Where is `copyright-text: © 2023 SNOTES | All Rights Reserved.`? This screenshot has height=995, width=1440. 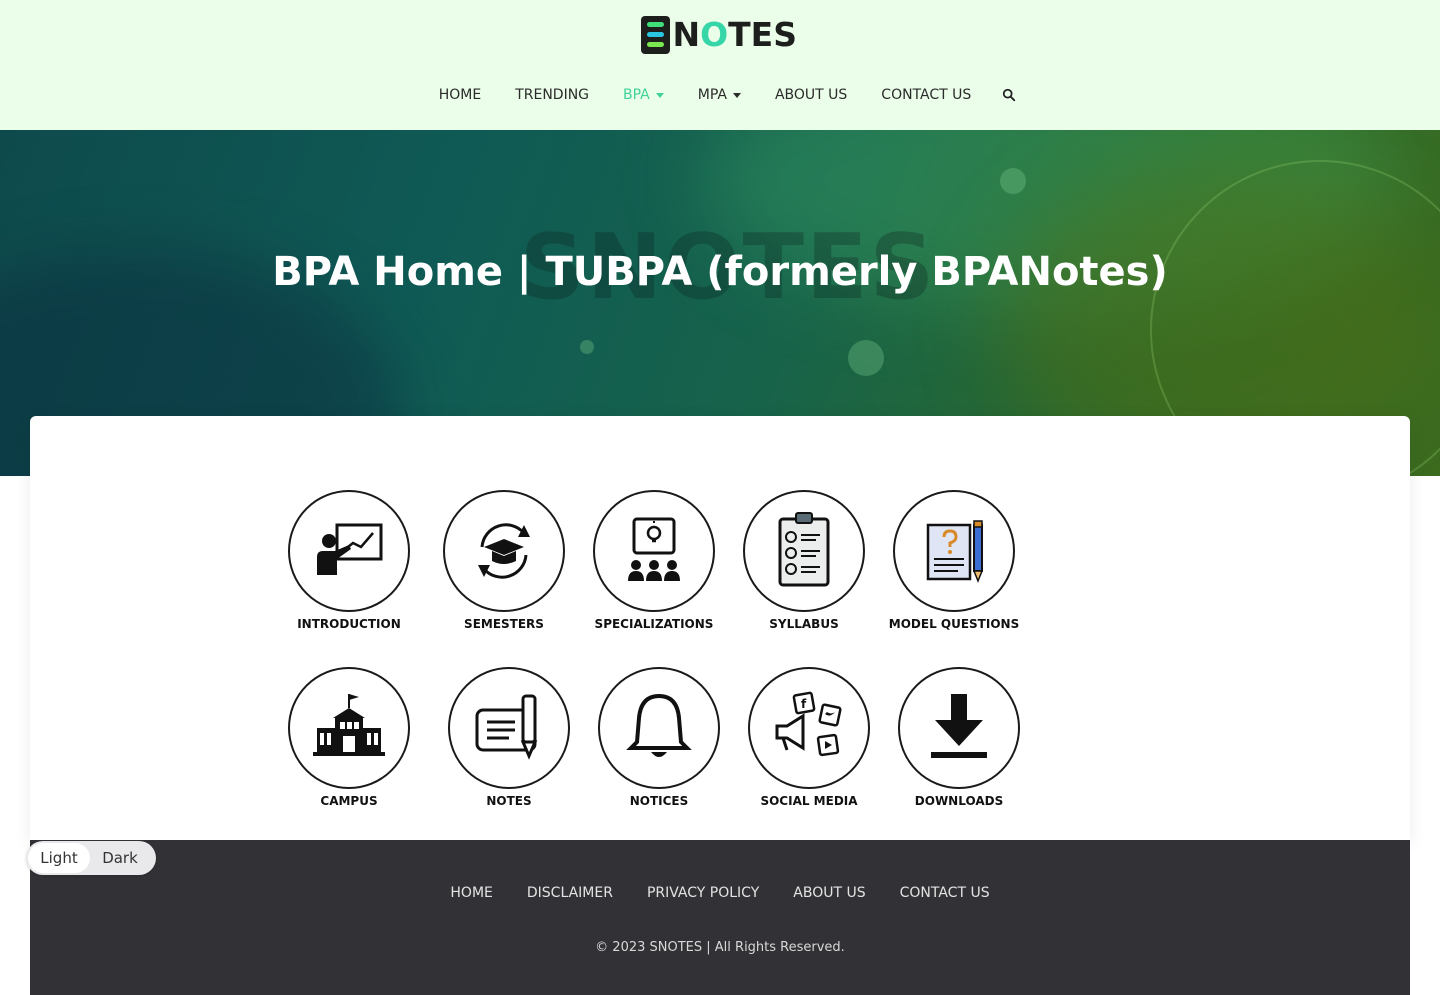
copyright-text: © 2023 SNOTES | All Rights Reserved. is located at coordinates (720, 947).